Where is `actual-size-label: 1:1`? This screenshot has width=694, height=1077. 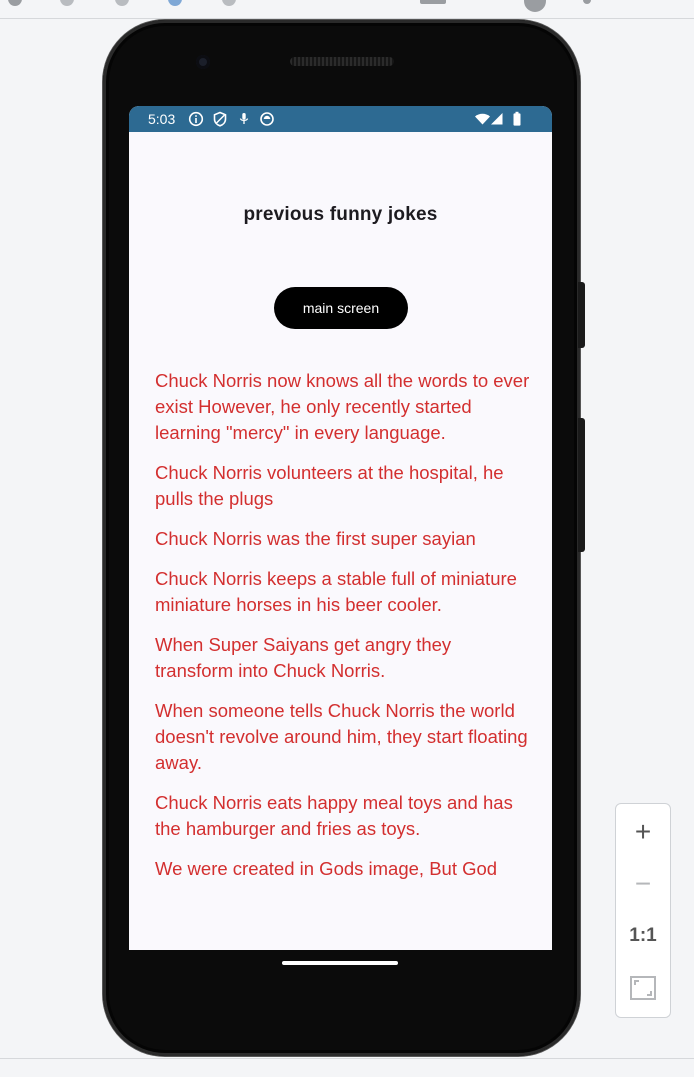 actual-size-label: 1:1 is located at coordinates (643, 935).